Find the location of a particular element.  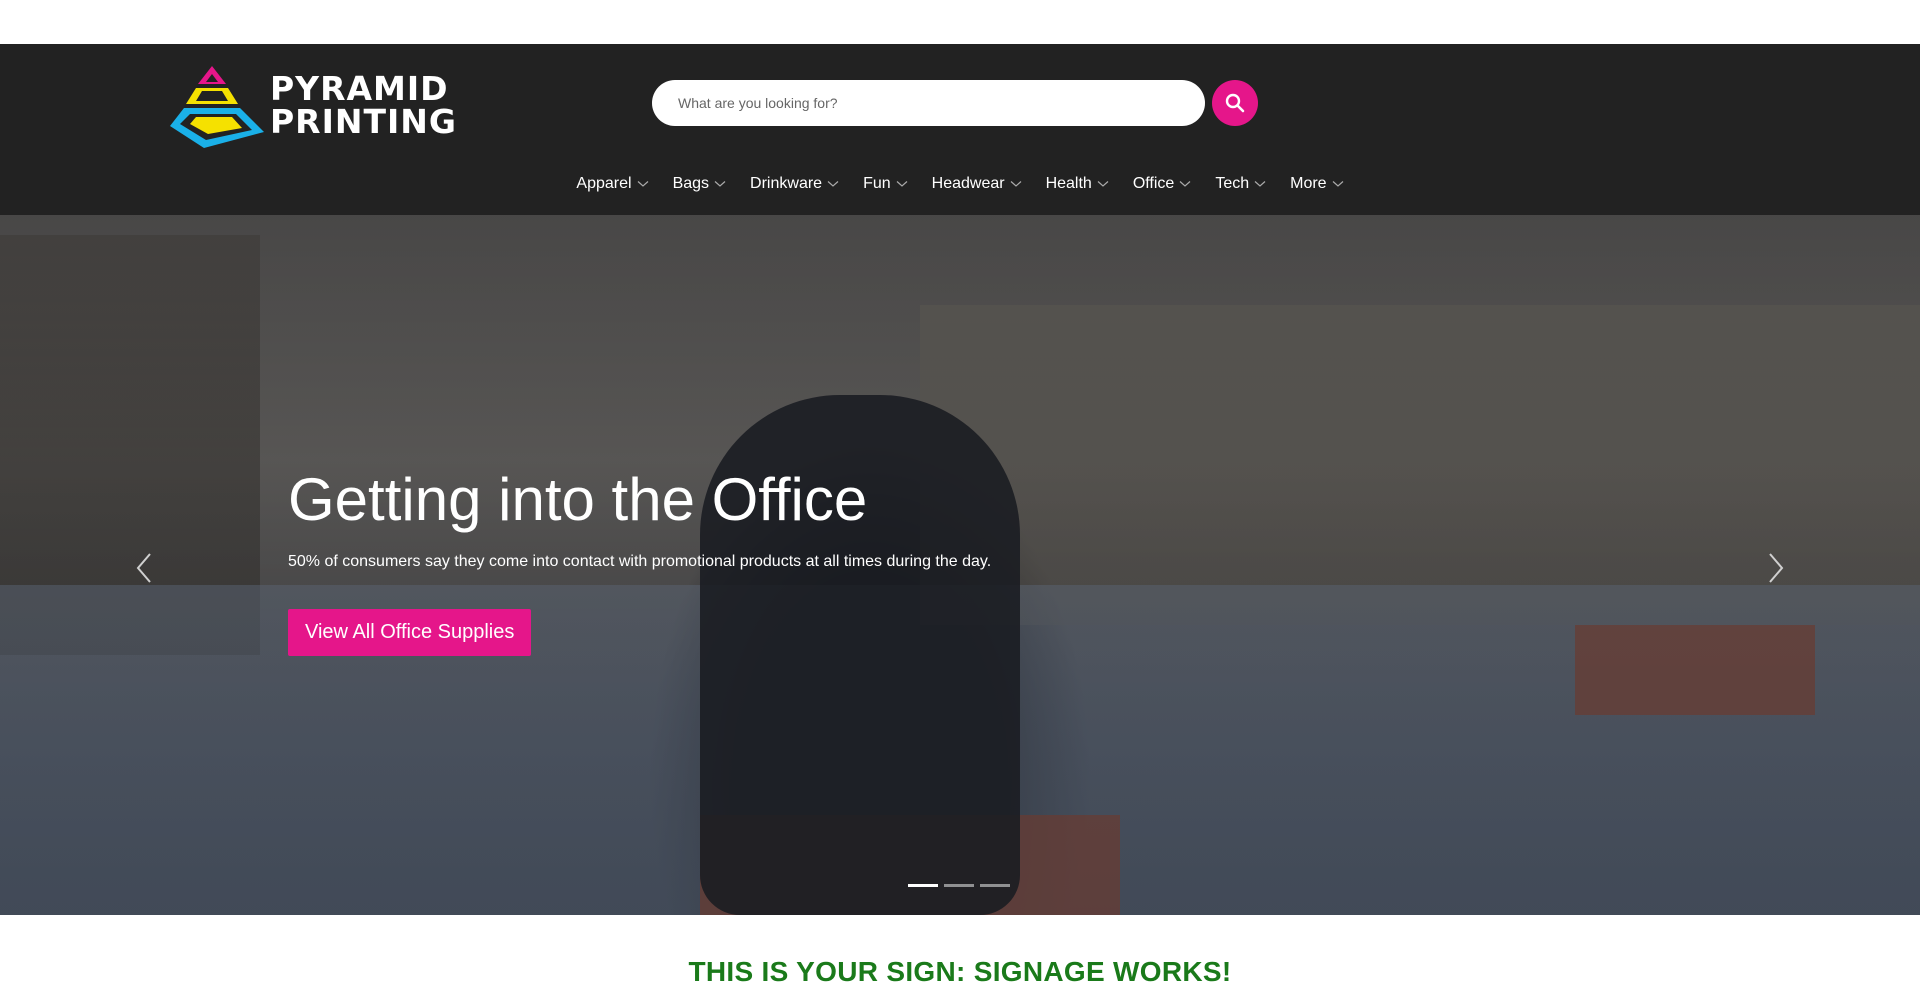

nav-item-label: Tech is located at coordinates (1232, 183).